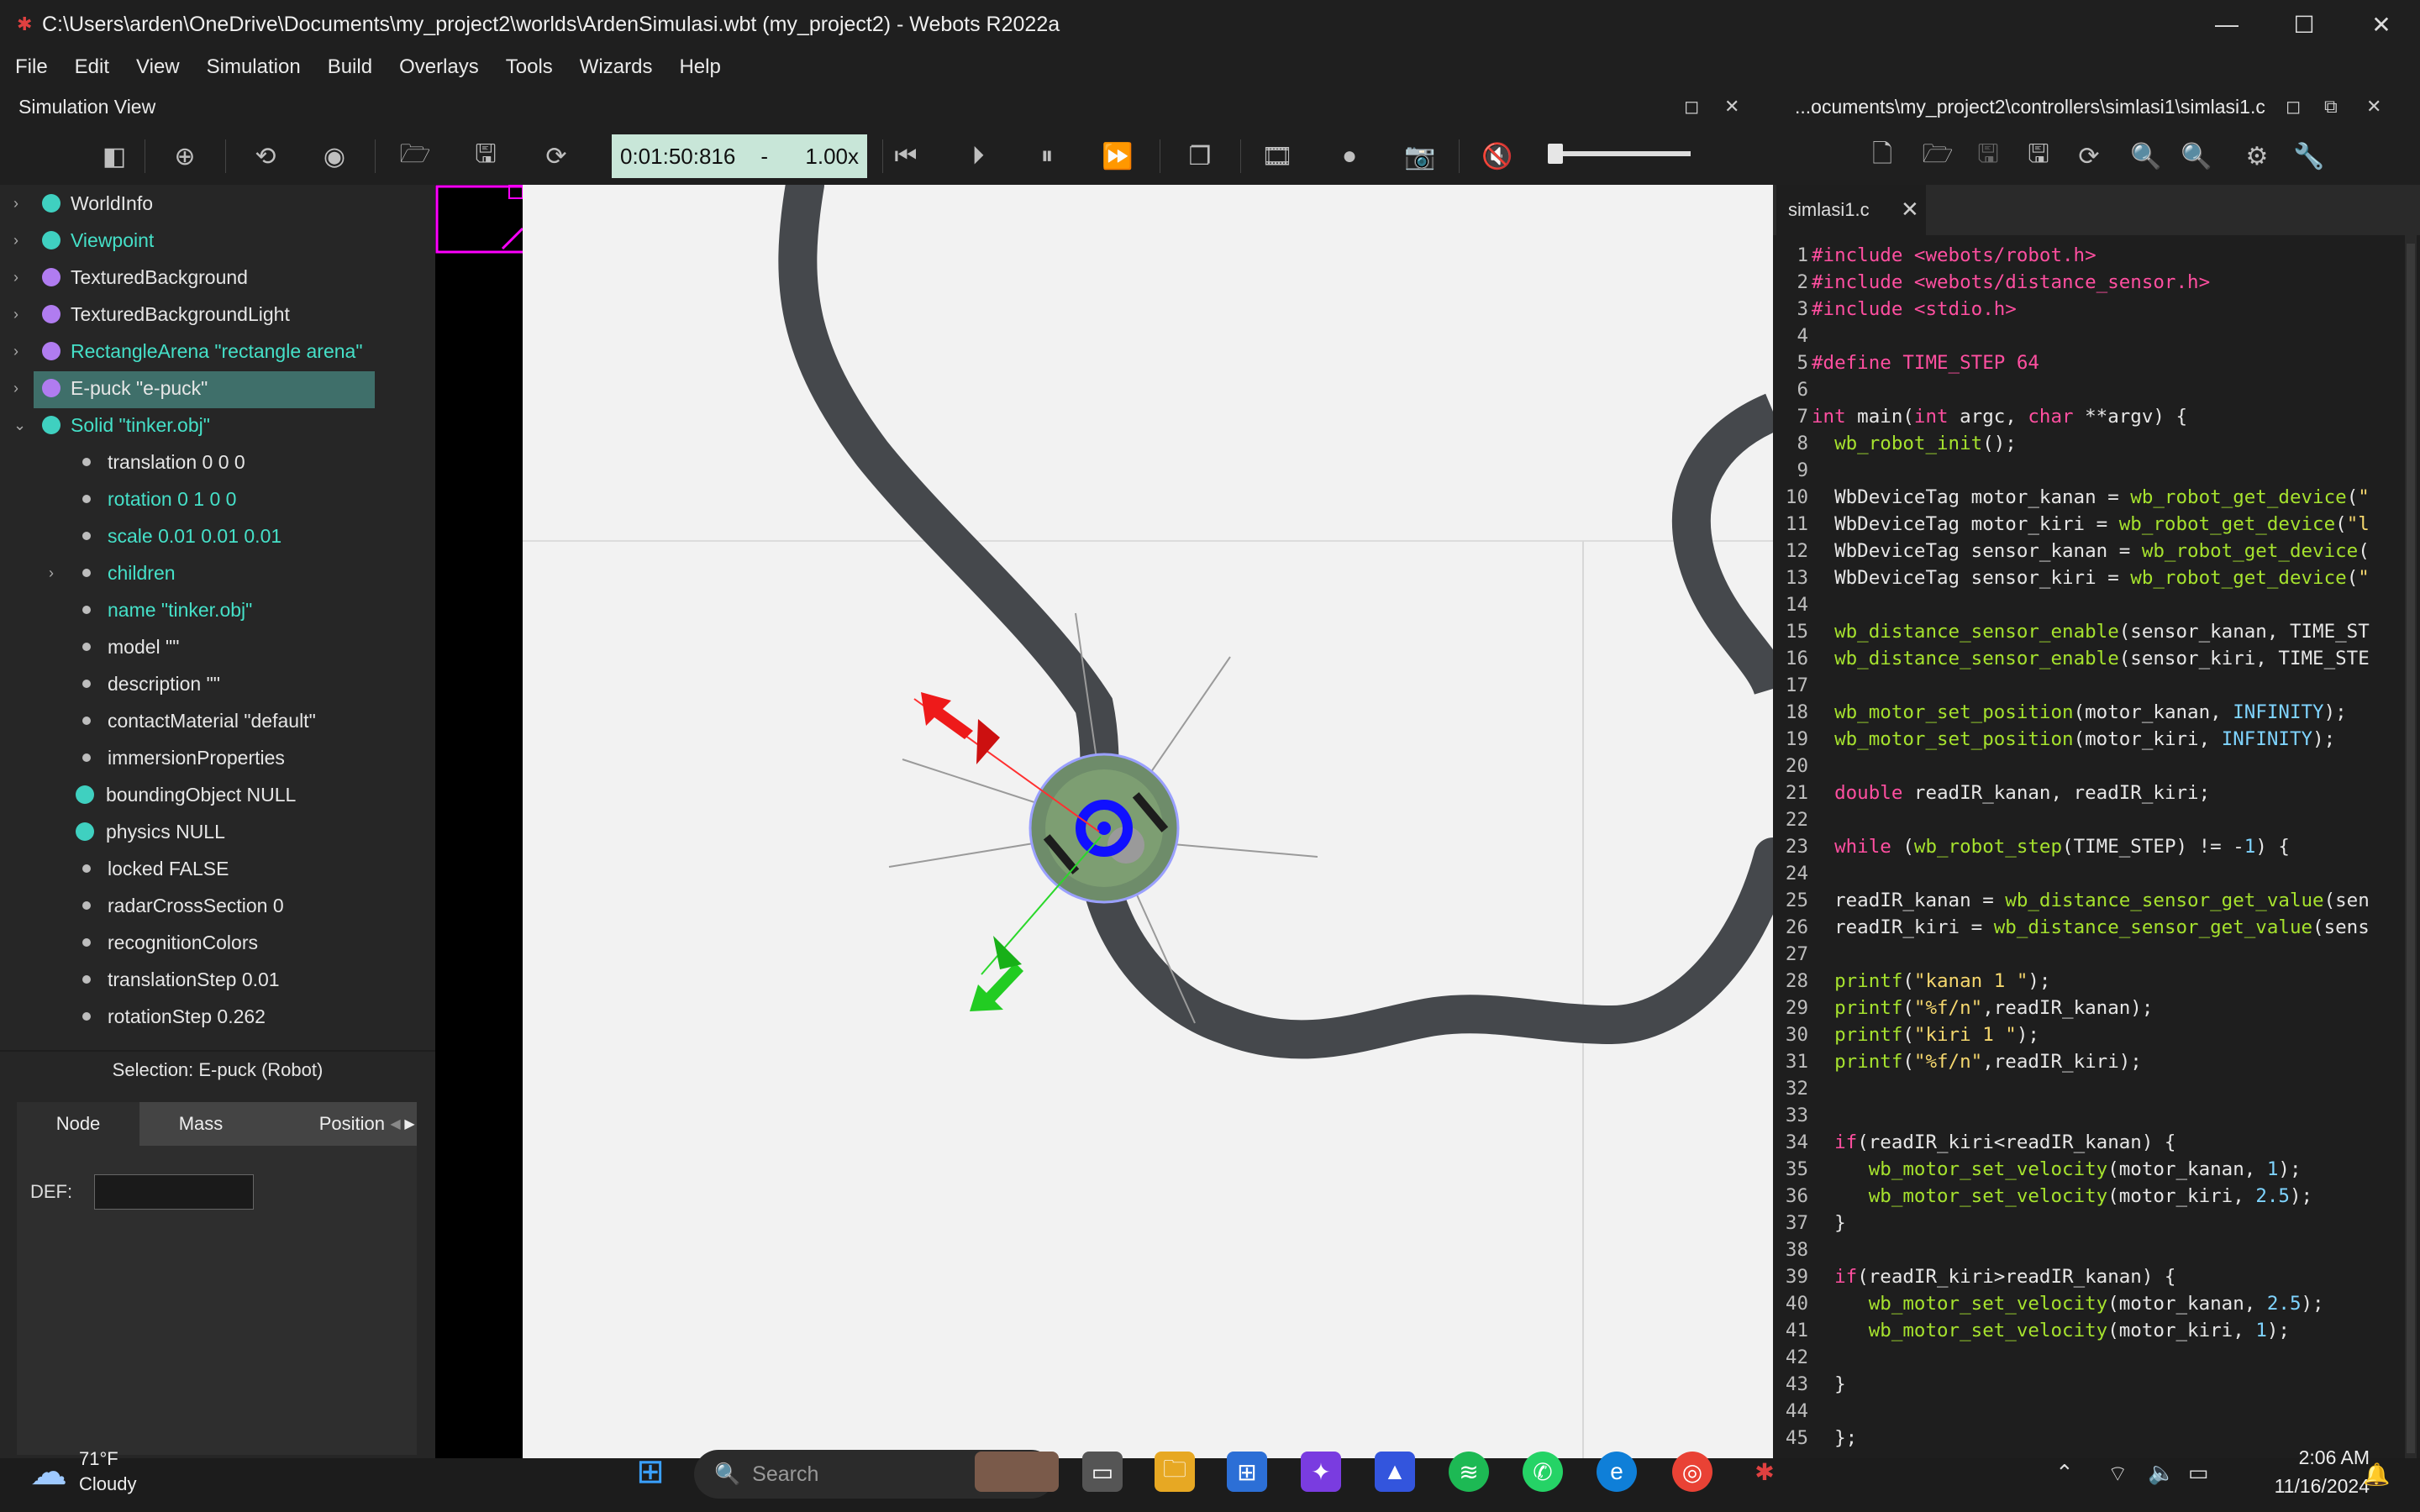  What do you see at coordinates (2196, 156) in the screenshot?
I see `replace-icon: 🔍` at bounding box center [2196, 156].